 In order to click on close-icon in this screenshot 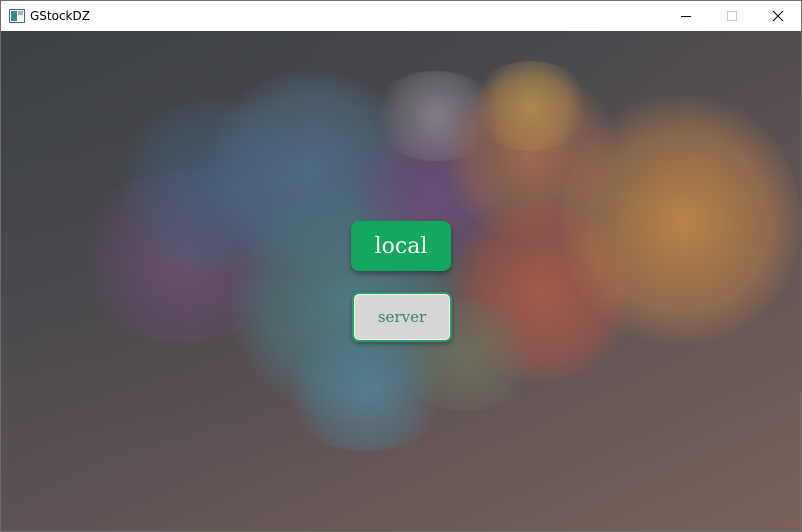, I will do `click(778, 16)`.